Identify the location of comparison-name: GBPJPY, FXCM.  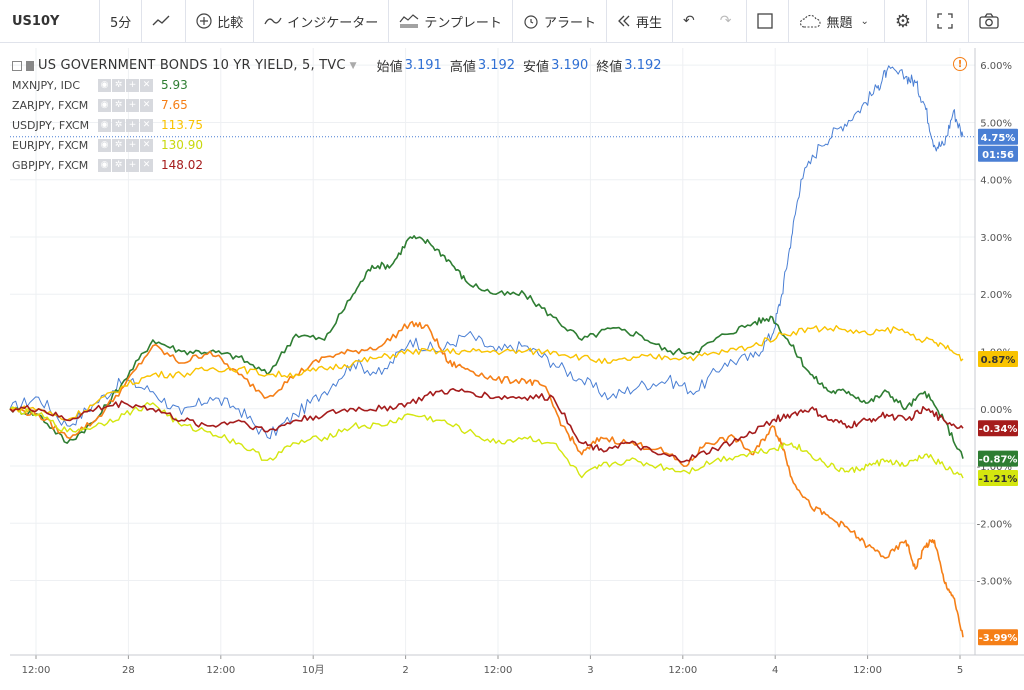
(50, 165).